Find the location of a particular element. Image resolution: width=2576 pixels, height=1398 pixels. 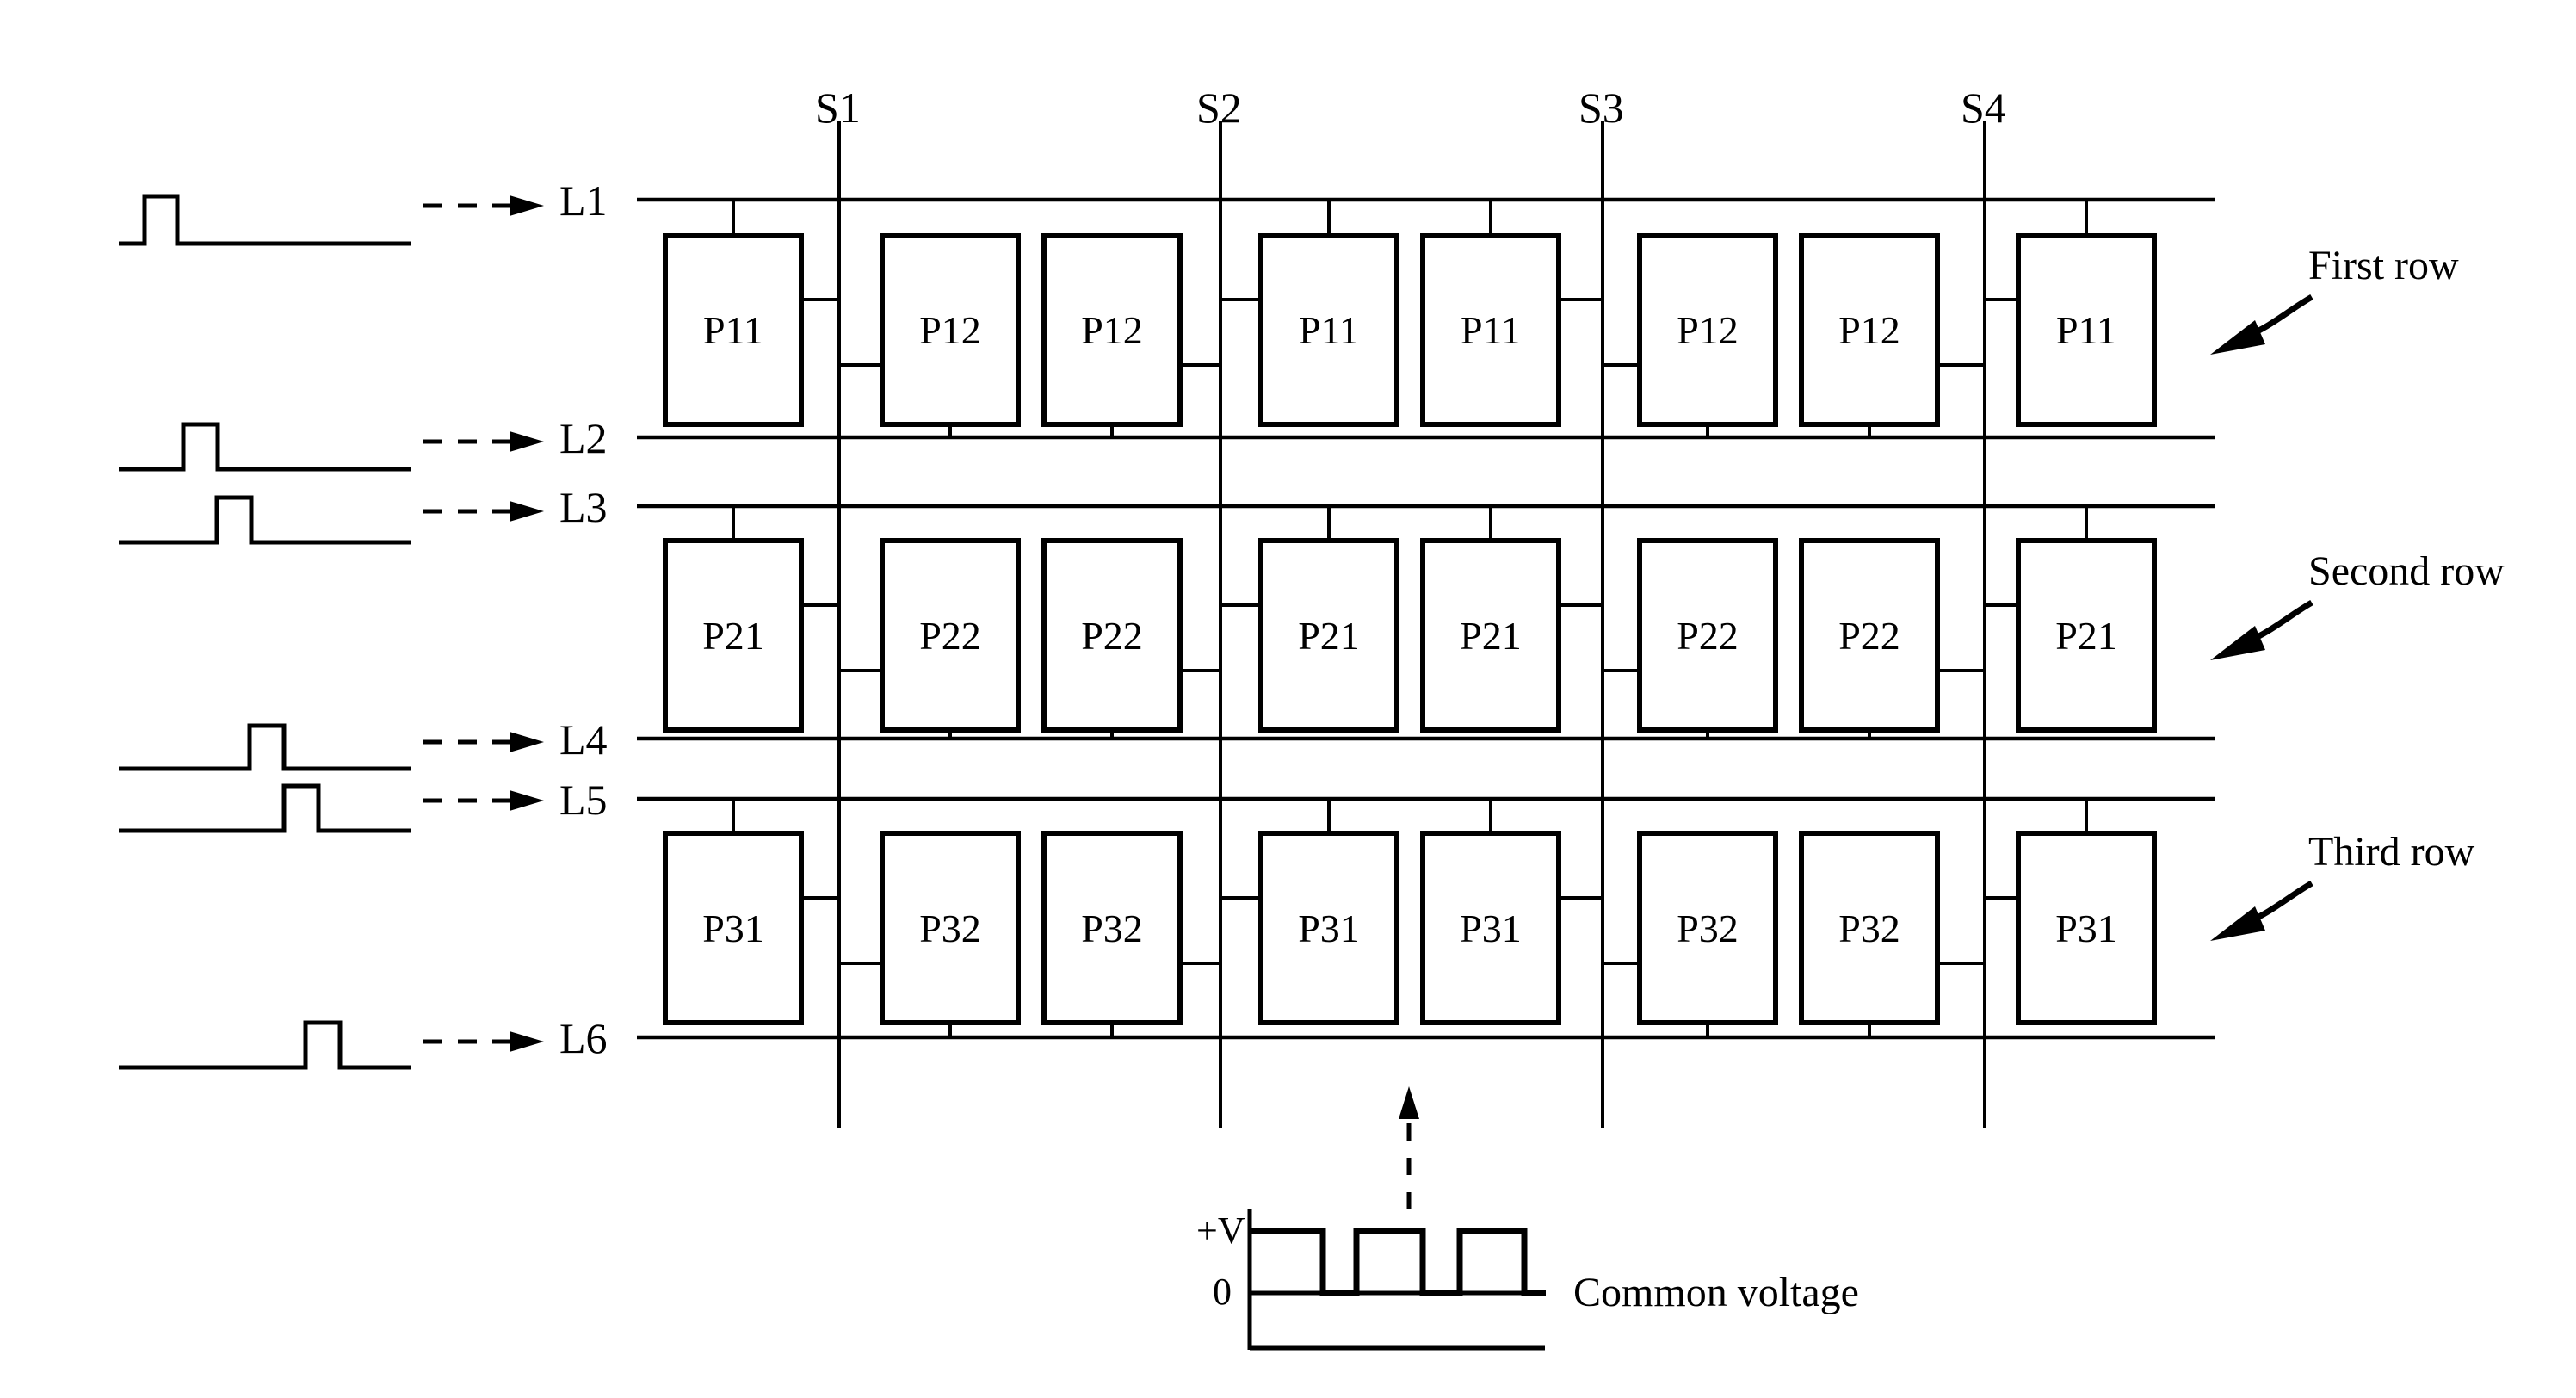

waveform-L1 is located at coordinates (265, 220).